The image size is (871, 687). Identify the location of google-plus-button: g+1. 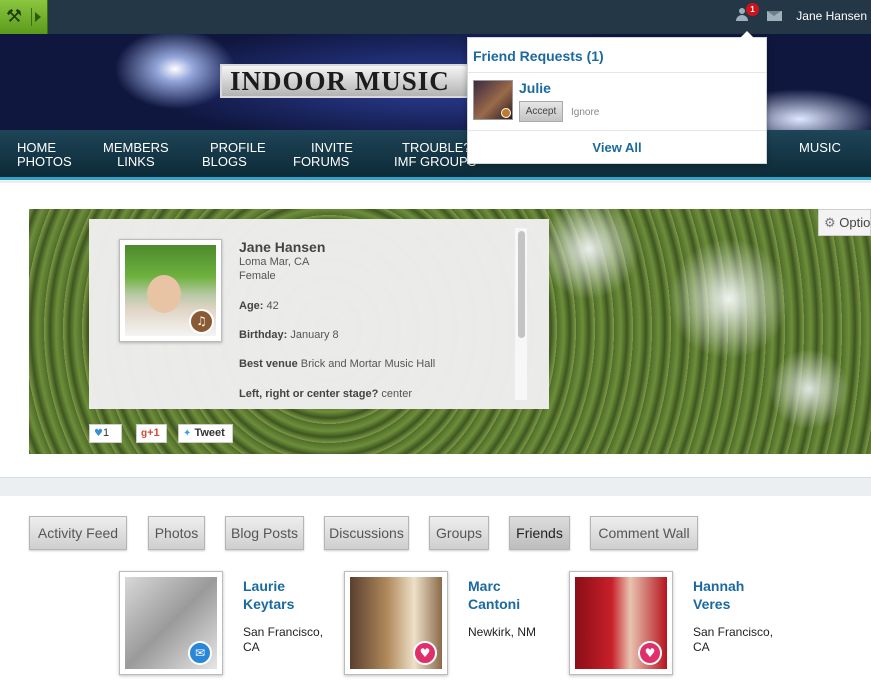
(151, 433).